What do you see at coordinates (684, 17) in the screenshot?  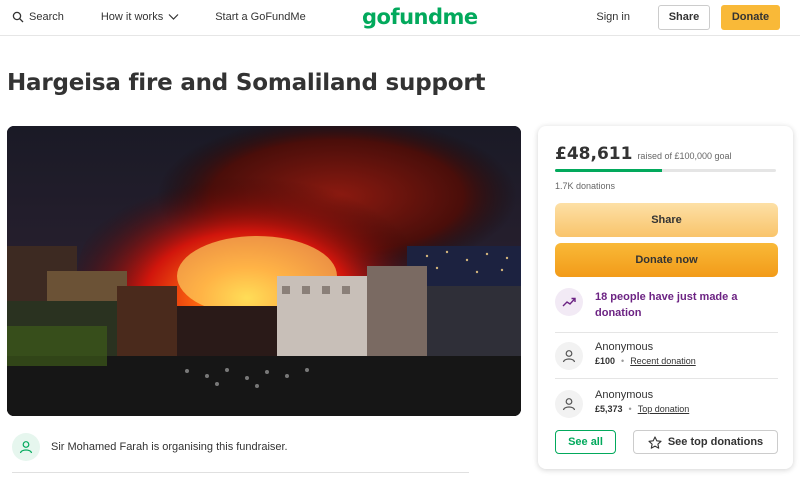 I see `header-share-button: Share` at bounding box center [684, 17].